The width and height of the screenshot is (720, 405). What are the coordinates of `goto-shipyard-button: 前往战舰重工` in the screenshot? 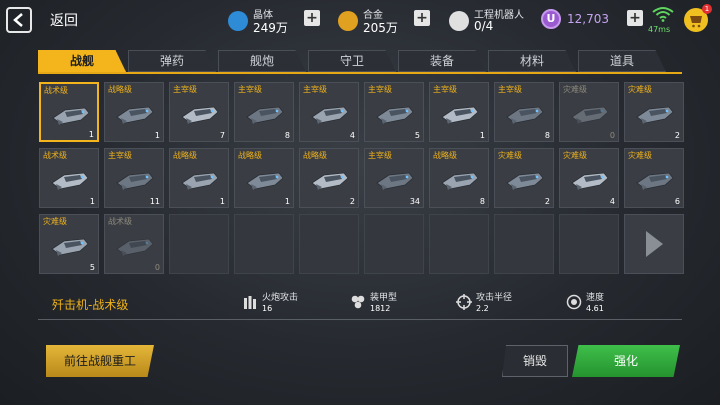 It's located at (100, 361).